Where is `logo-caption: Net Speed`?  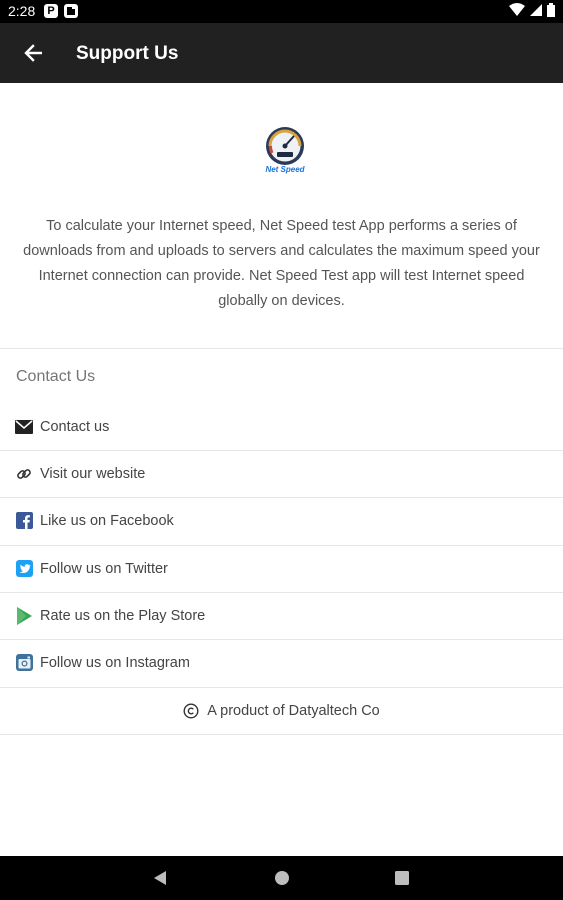
logo-caption: Net Speed is located at coordinates (285, 169).